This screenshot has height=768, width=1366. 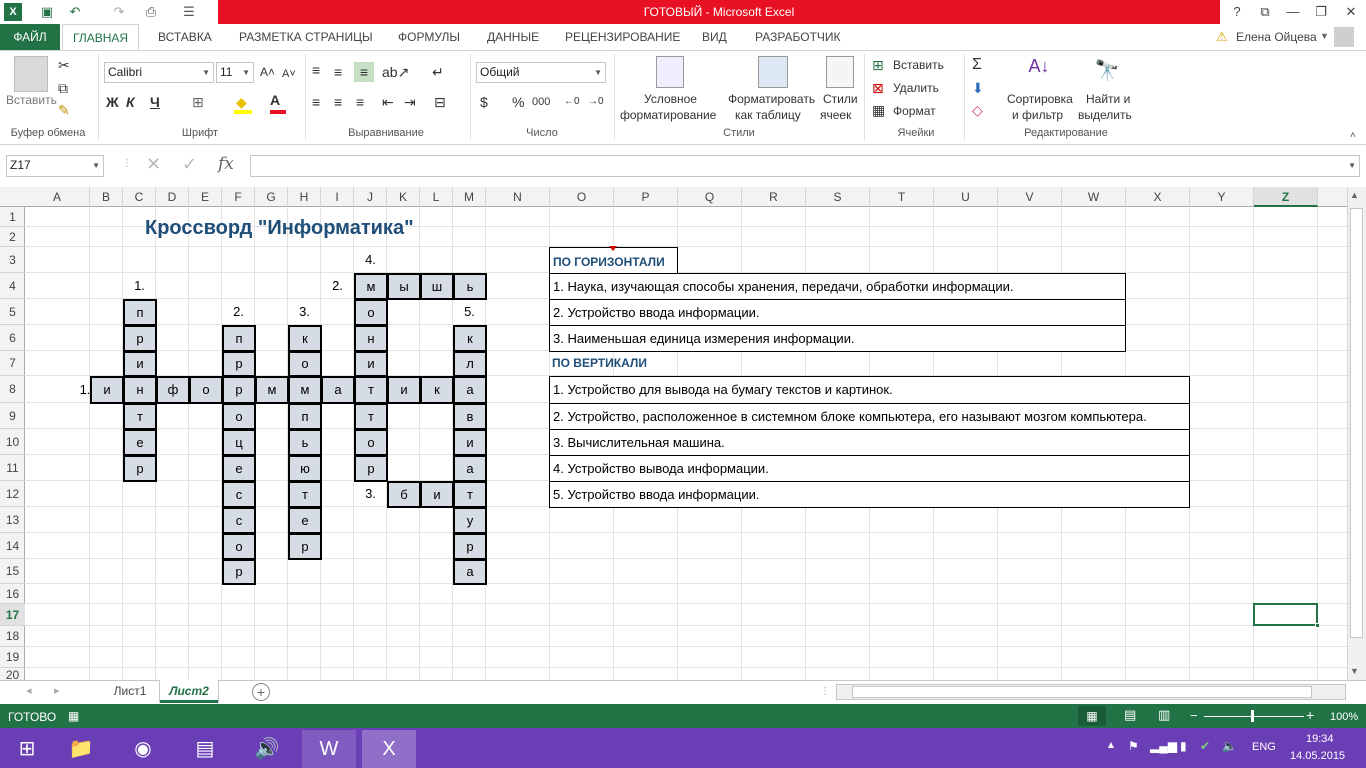 What do you see at coordinates (1344, 37) in the screenshot?
I see `avatar` at bounding box center [1344, 37].